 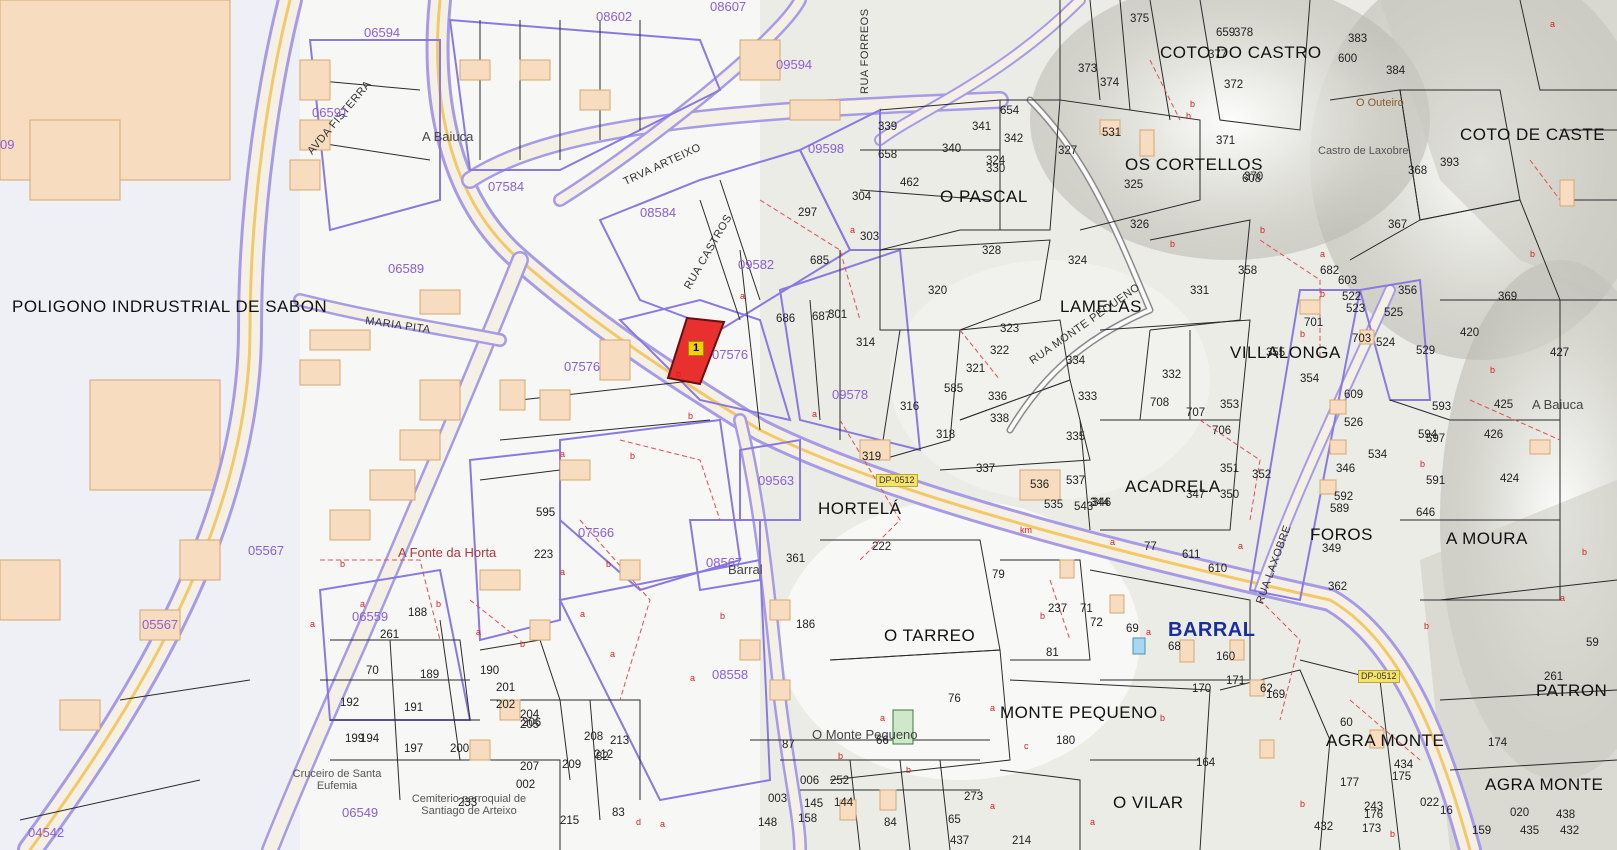 What do you see at coordinates (1173, 486) in the screenshot?
I see `place-label: ACADRELA` at bounding box center [1173, 486].